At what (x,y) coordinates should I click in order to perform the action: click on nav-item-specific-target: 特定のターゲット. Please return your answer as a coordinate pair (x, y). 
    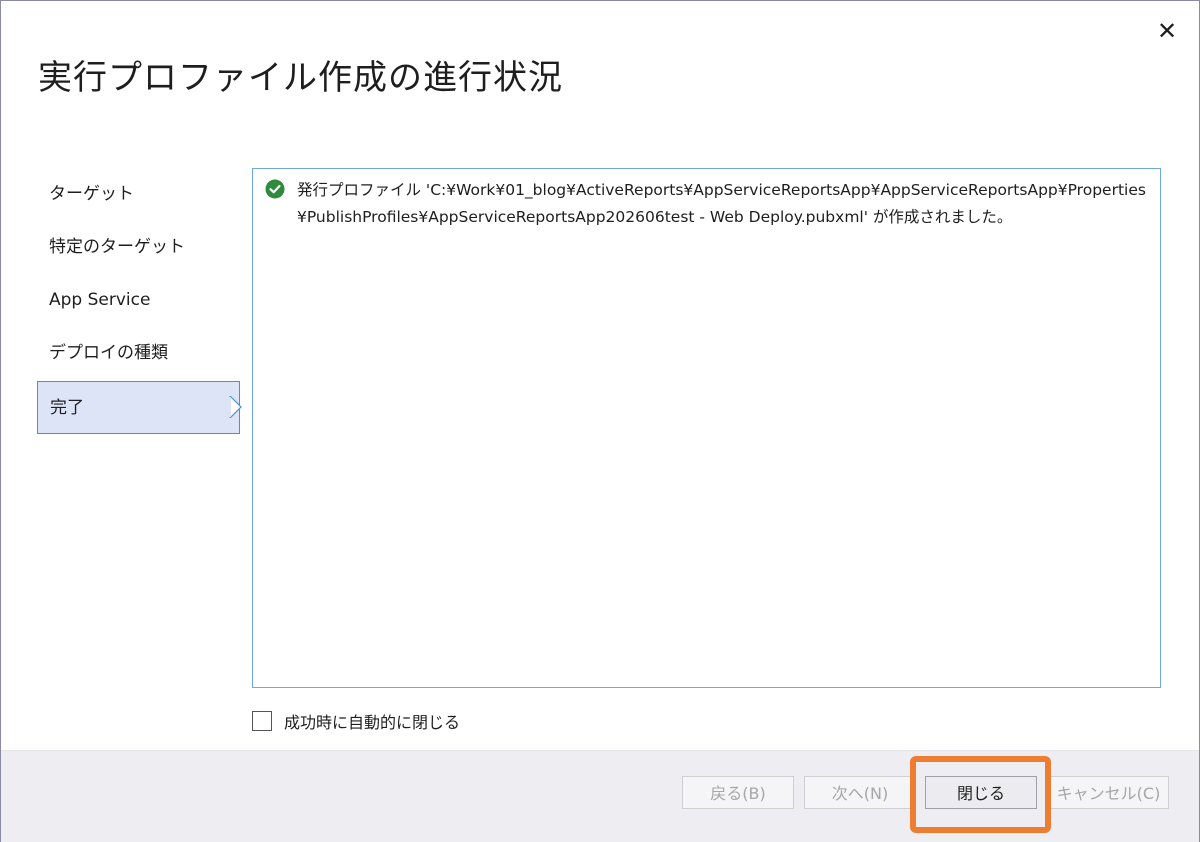
    Looking at the image, I should click on (138, 247).